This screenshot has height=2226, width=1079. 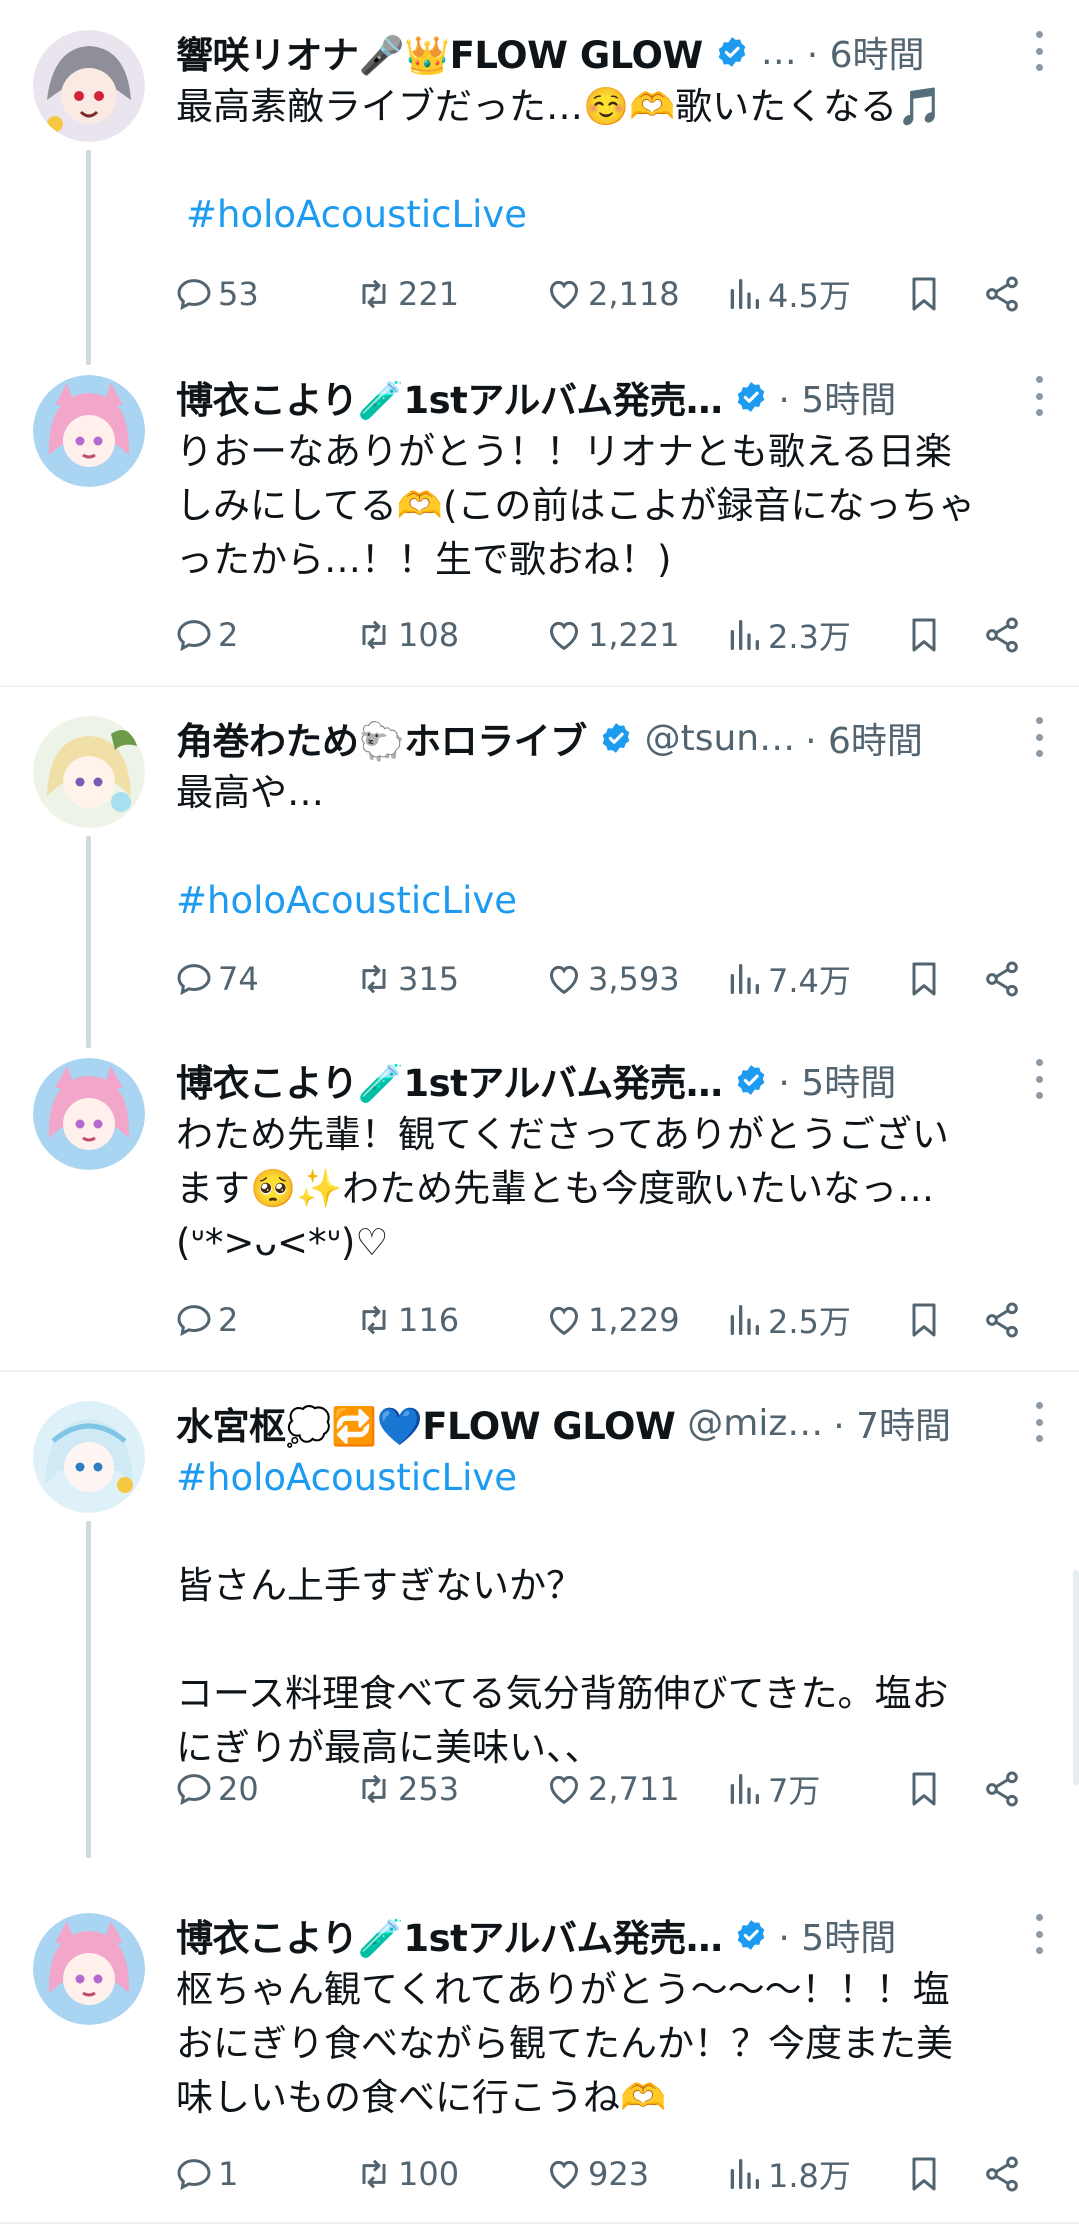 What do you see at coordinates (282, 1242) in the screenshot?
I see `text-line: (ᐡ*>ᴗ<*ᐡ)♡` at bounding box center [282, 1242].